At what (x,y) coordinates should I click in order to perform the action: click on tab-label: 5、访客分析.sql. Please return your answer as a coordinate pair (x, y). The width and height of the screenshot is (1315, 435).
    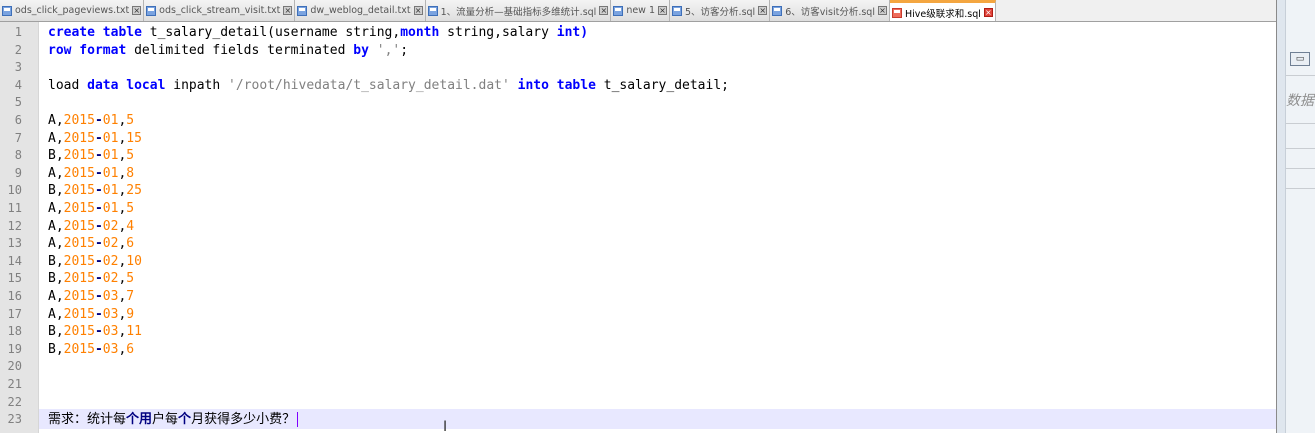
    Looking at the image, I should click on (720, 12).